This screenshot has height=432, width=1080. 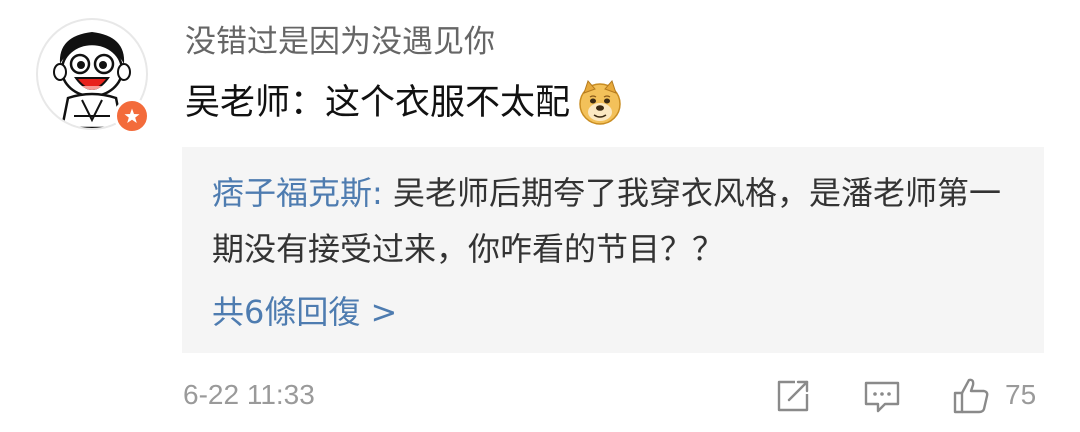 I want to click on comment-timestamp: 6-22 11:33, so click(x=249, y=394).